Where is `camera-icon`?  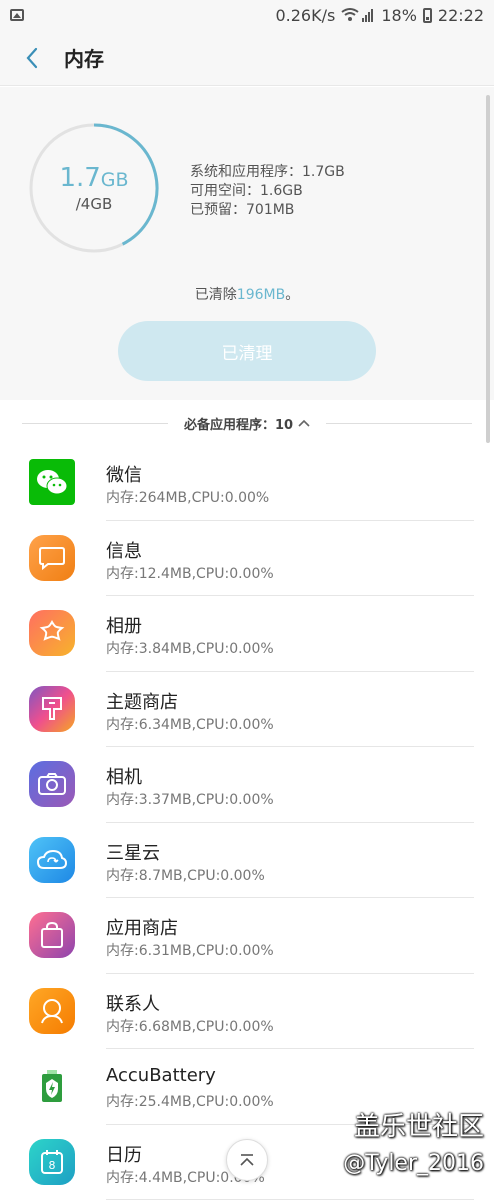 camera-icon is located at coordinates (52, 784).